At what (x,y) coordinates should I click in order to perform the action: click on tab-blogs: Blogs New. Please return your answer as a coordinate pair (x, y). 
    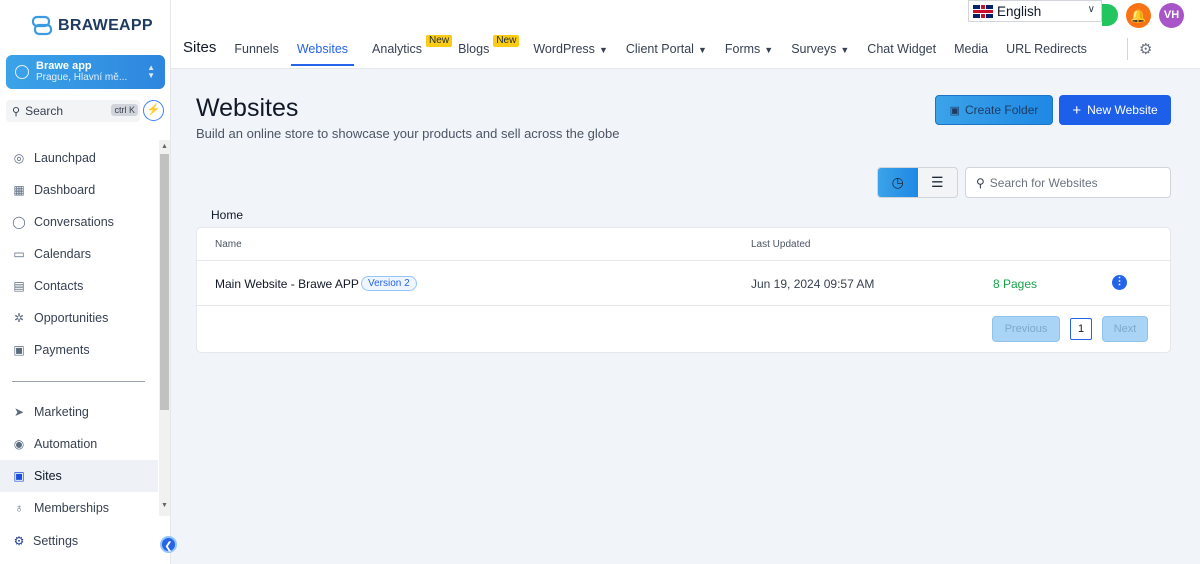
    Looking at the image, I should click on (489, 50).